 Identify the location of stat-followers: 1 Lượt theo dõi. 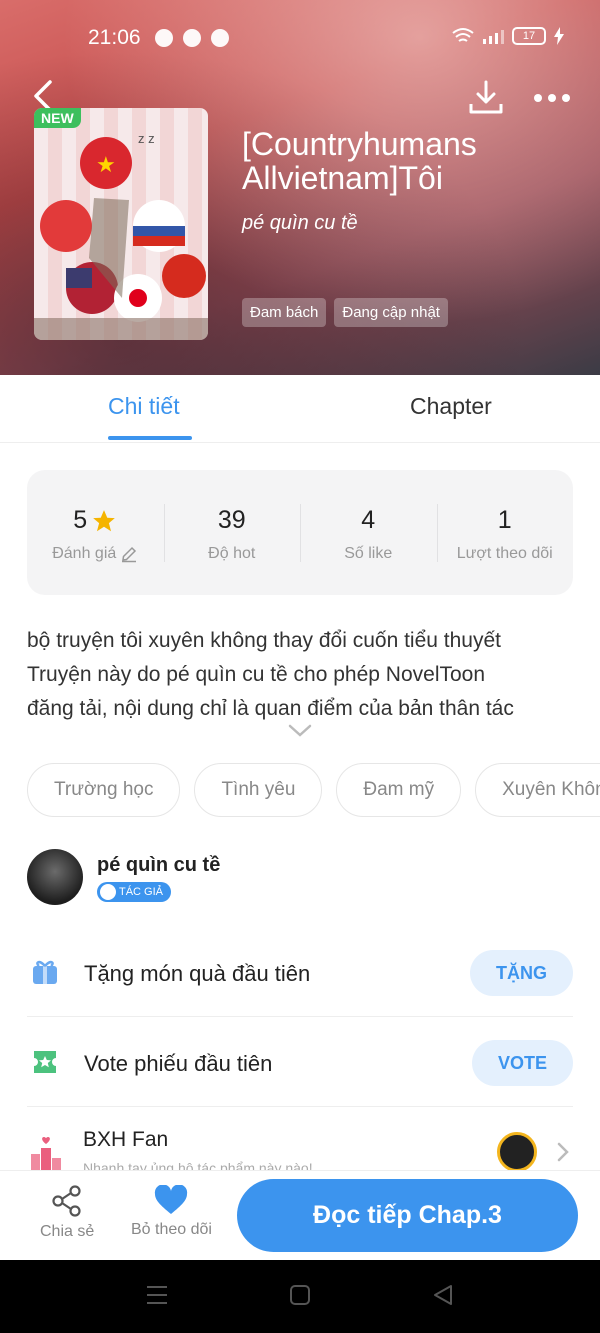
(505, 532).